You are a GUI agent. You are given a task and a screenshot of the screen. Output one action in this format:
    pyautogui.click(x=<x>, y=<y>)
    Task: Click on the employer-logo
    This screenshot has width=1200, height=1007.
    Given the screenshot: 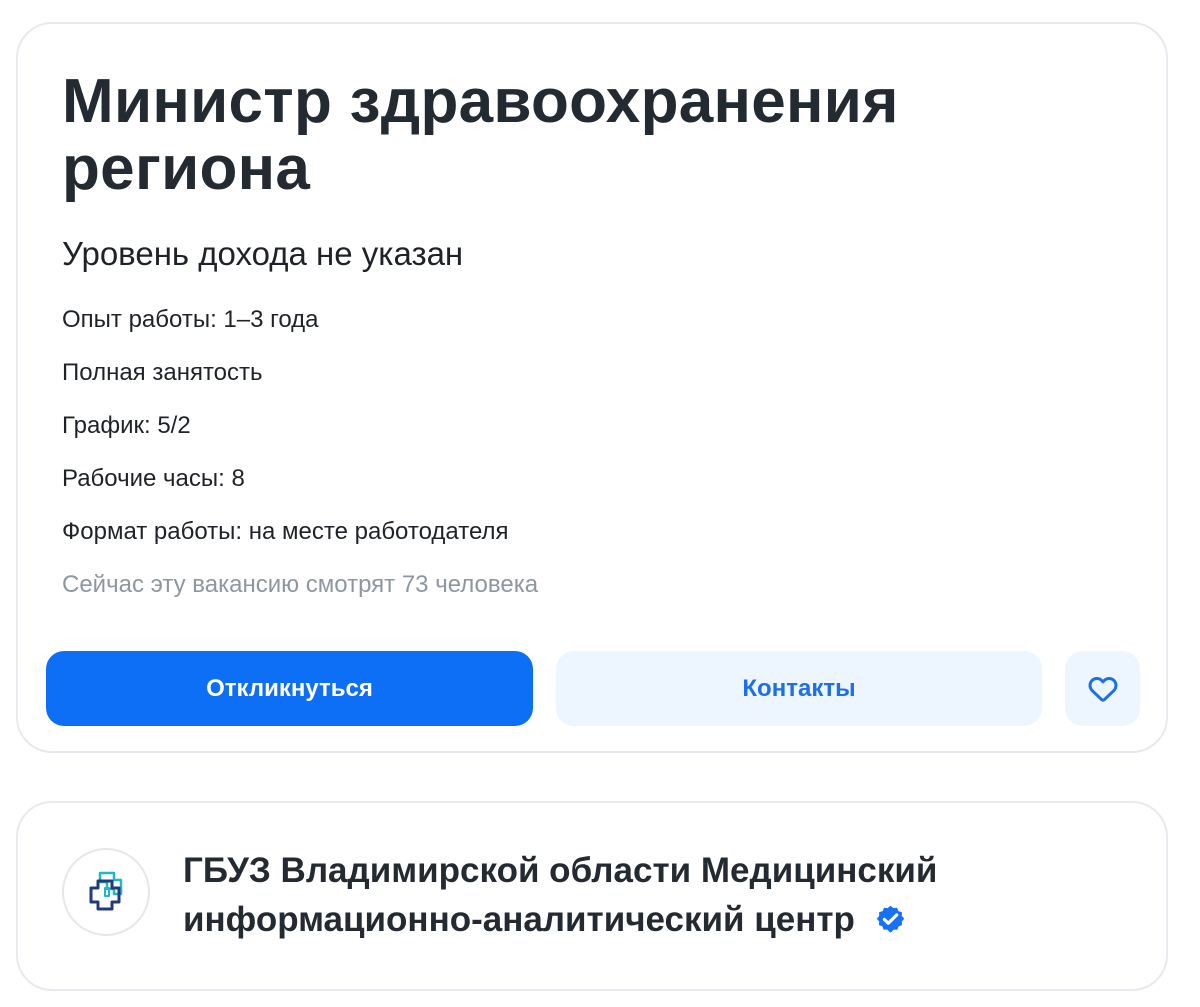 What is the action you would take?
    pyautogui.click(x=106, y=892)
    